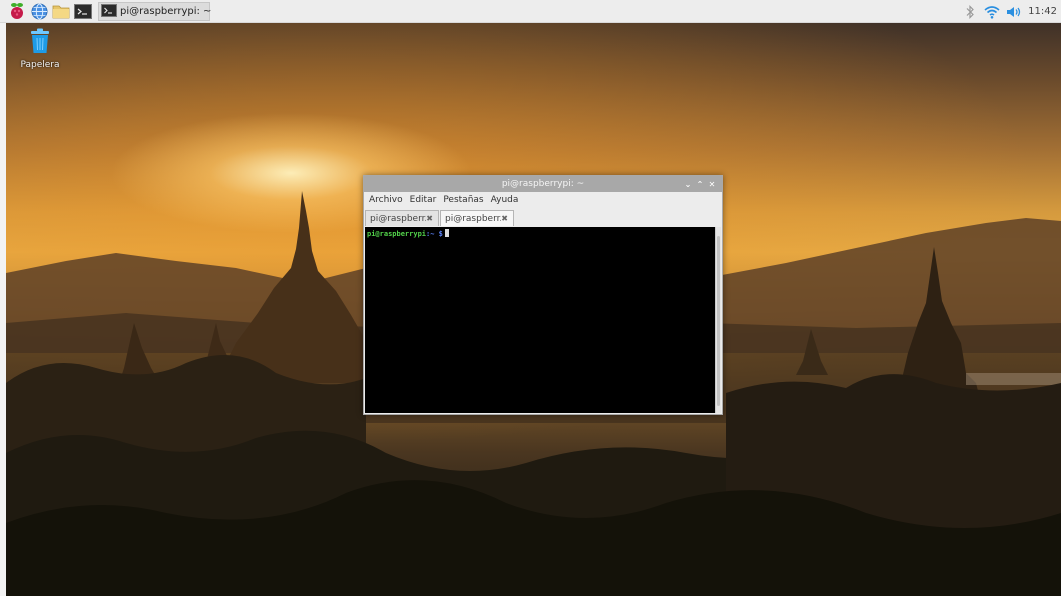 Image resolution: width=1061 pixels, height=596 pixels. I want to click on close-icon: ✕, so click(712, 184).